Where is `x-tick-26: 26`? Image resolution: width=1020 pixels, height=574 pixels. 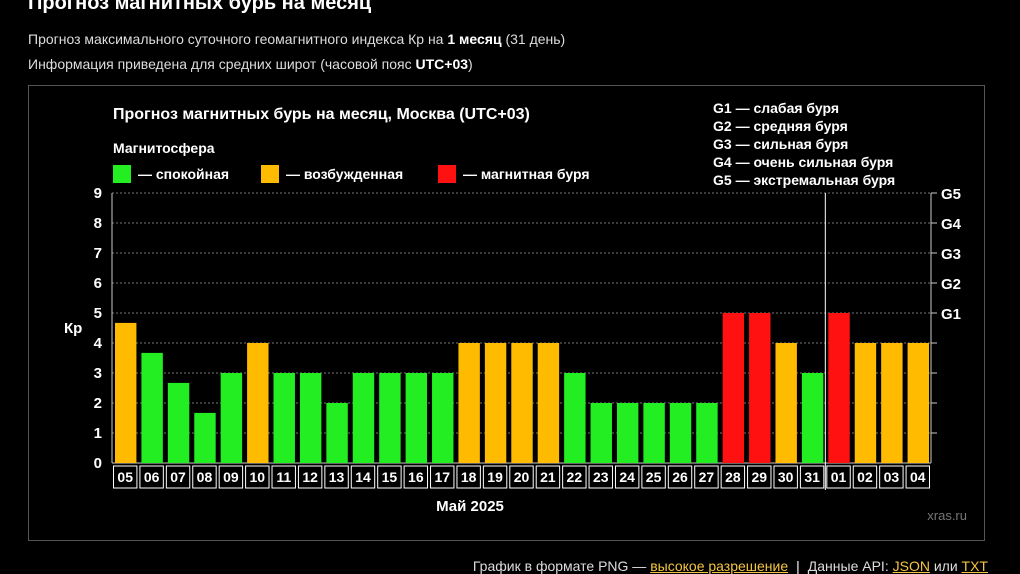
x-tick-26: 26 is located at coordinates (680, 477).